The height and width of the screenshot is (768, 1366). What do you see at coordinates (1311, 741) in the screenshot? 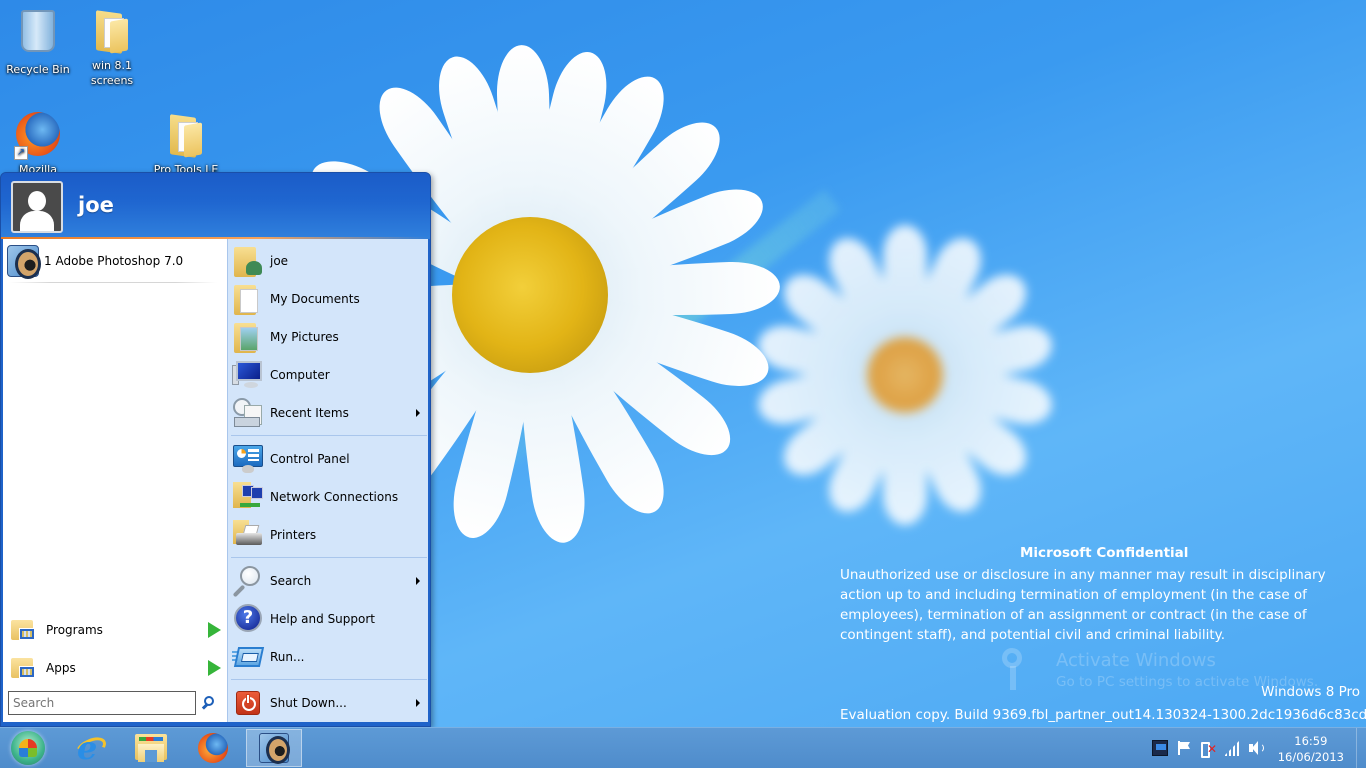
I see `clock-time: 16:59` at bounding box center [1311, 741].